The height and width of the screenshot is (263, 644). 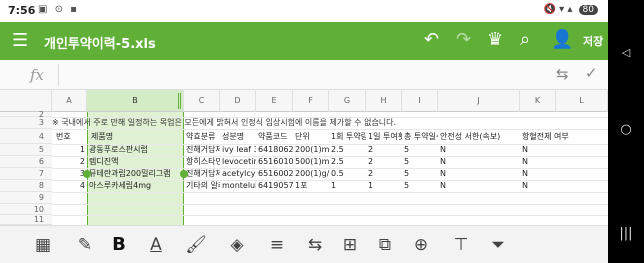 What do you see at coordinates (202, 101) in the screenshot?
I see `col-header-c: C` at bounding box center [202, 101].